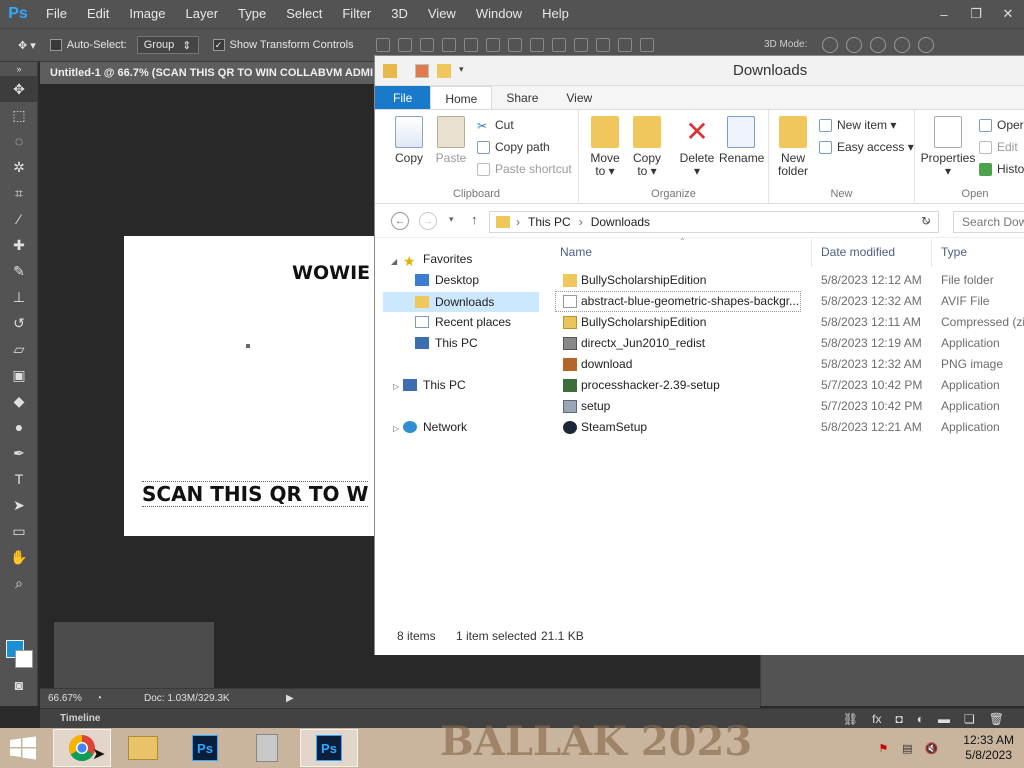 Image resolution: width=1024 pixels, height=768 pixels. I want to click on history-button: Histo, so click(1001, 169).